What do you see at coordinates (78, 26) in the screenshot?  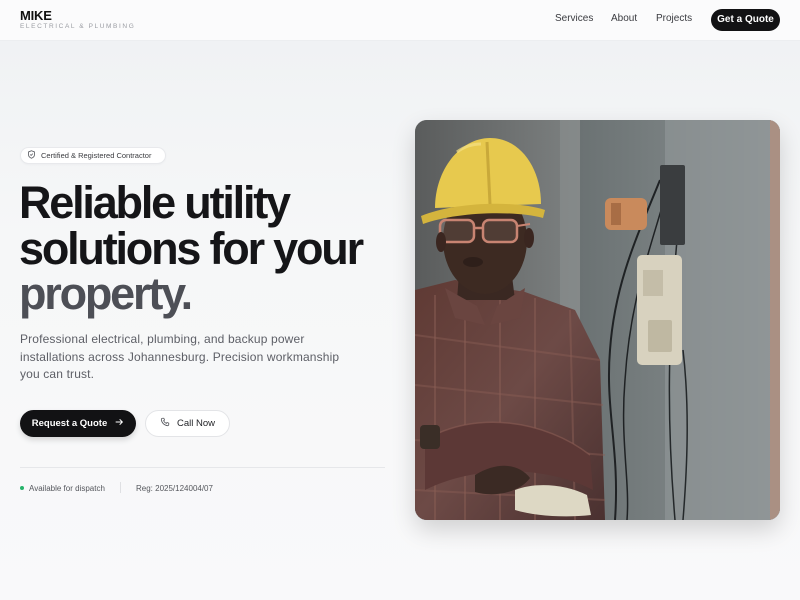 I see `brand-tagline: ELECTRICAL & PLUMBING` at bounding box center [78, 26].